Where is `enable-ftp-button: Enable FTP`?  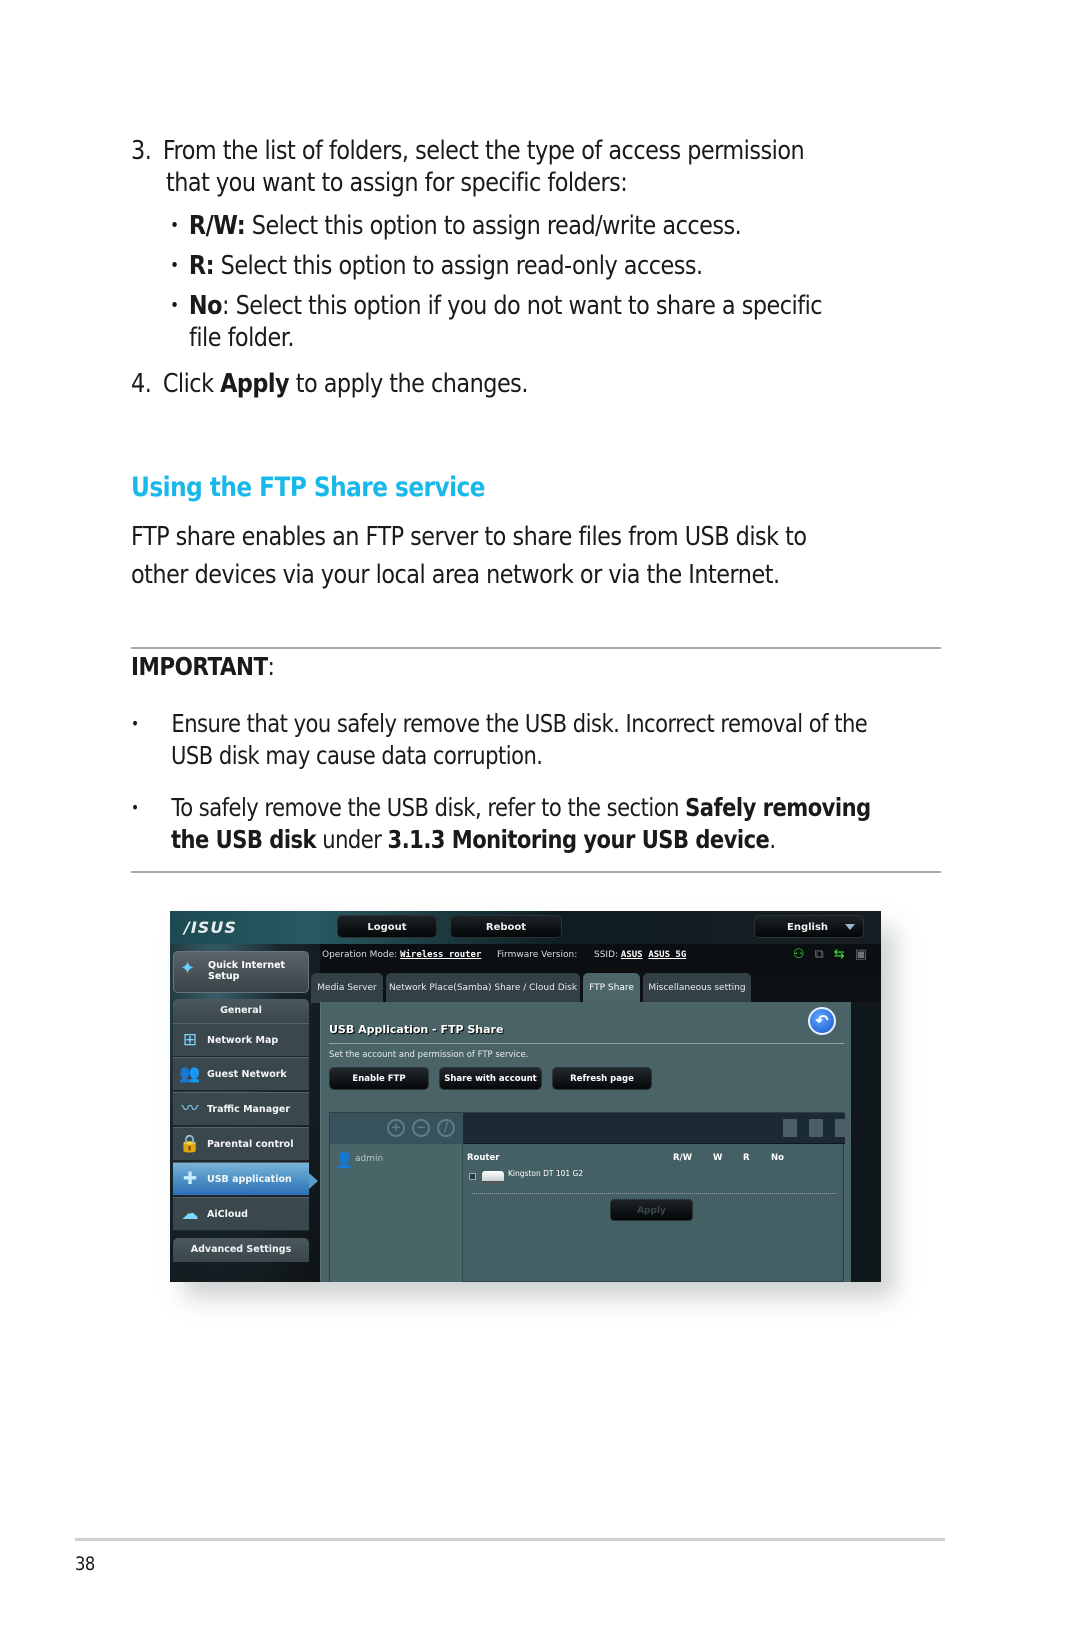 enable-ftp-button: Enable FTP is located at coordinates (379, 1078).